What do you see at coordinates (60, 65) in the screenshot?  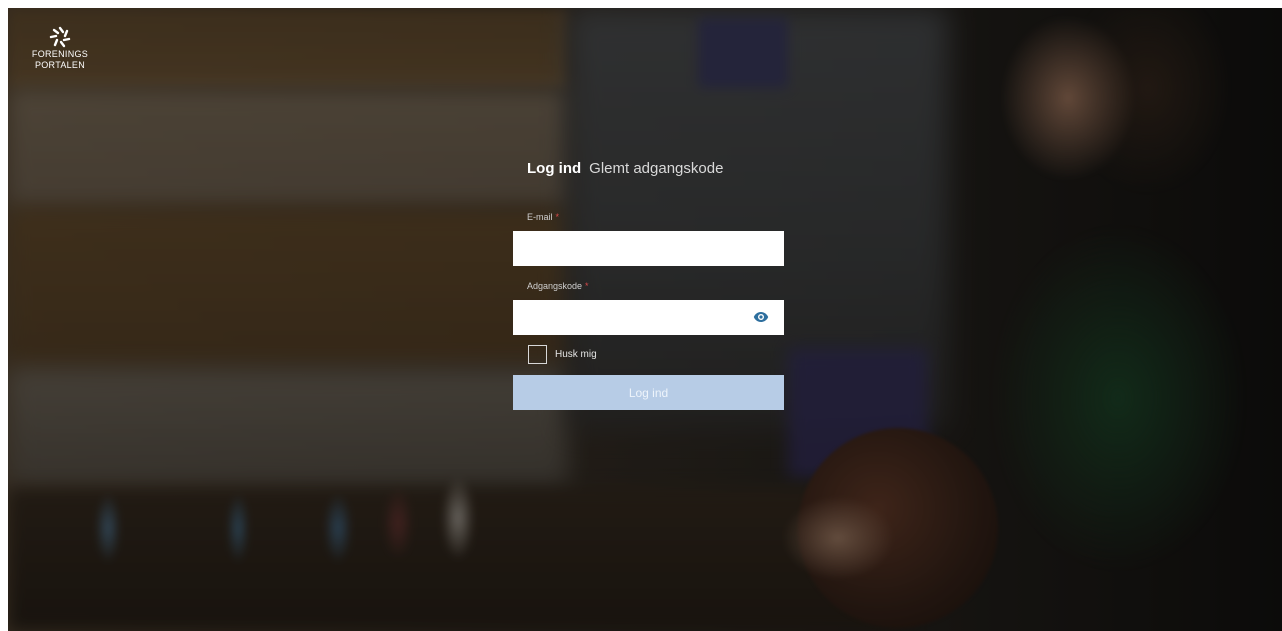 I see `logo-text-line-2: PORTALEN` at bounding box center [60, 65].